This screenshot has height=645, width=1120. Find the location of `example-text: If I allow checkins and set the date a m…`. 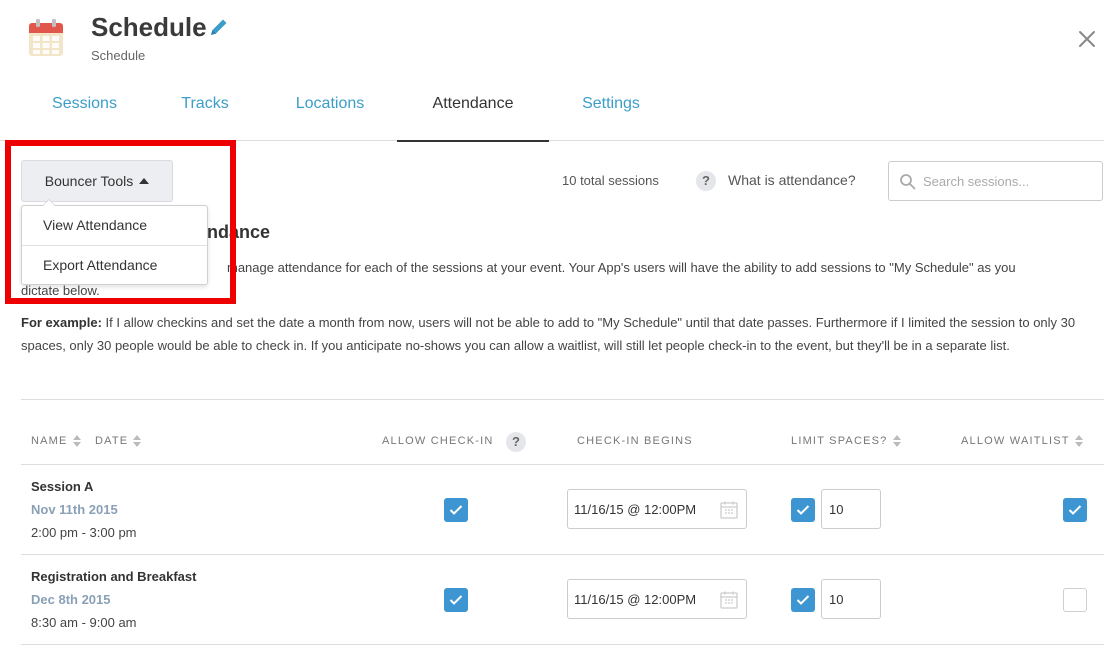

example-text: If I allow checkins and set the date a m… is located at coordinates (548, 334).